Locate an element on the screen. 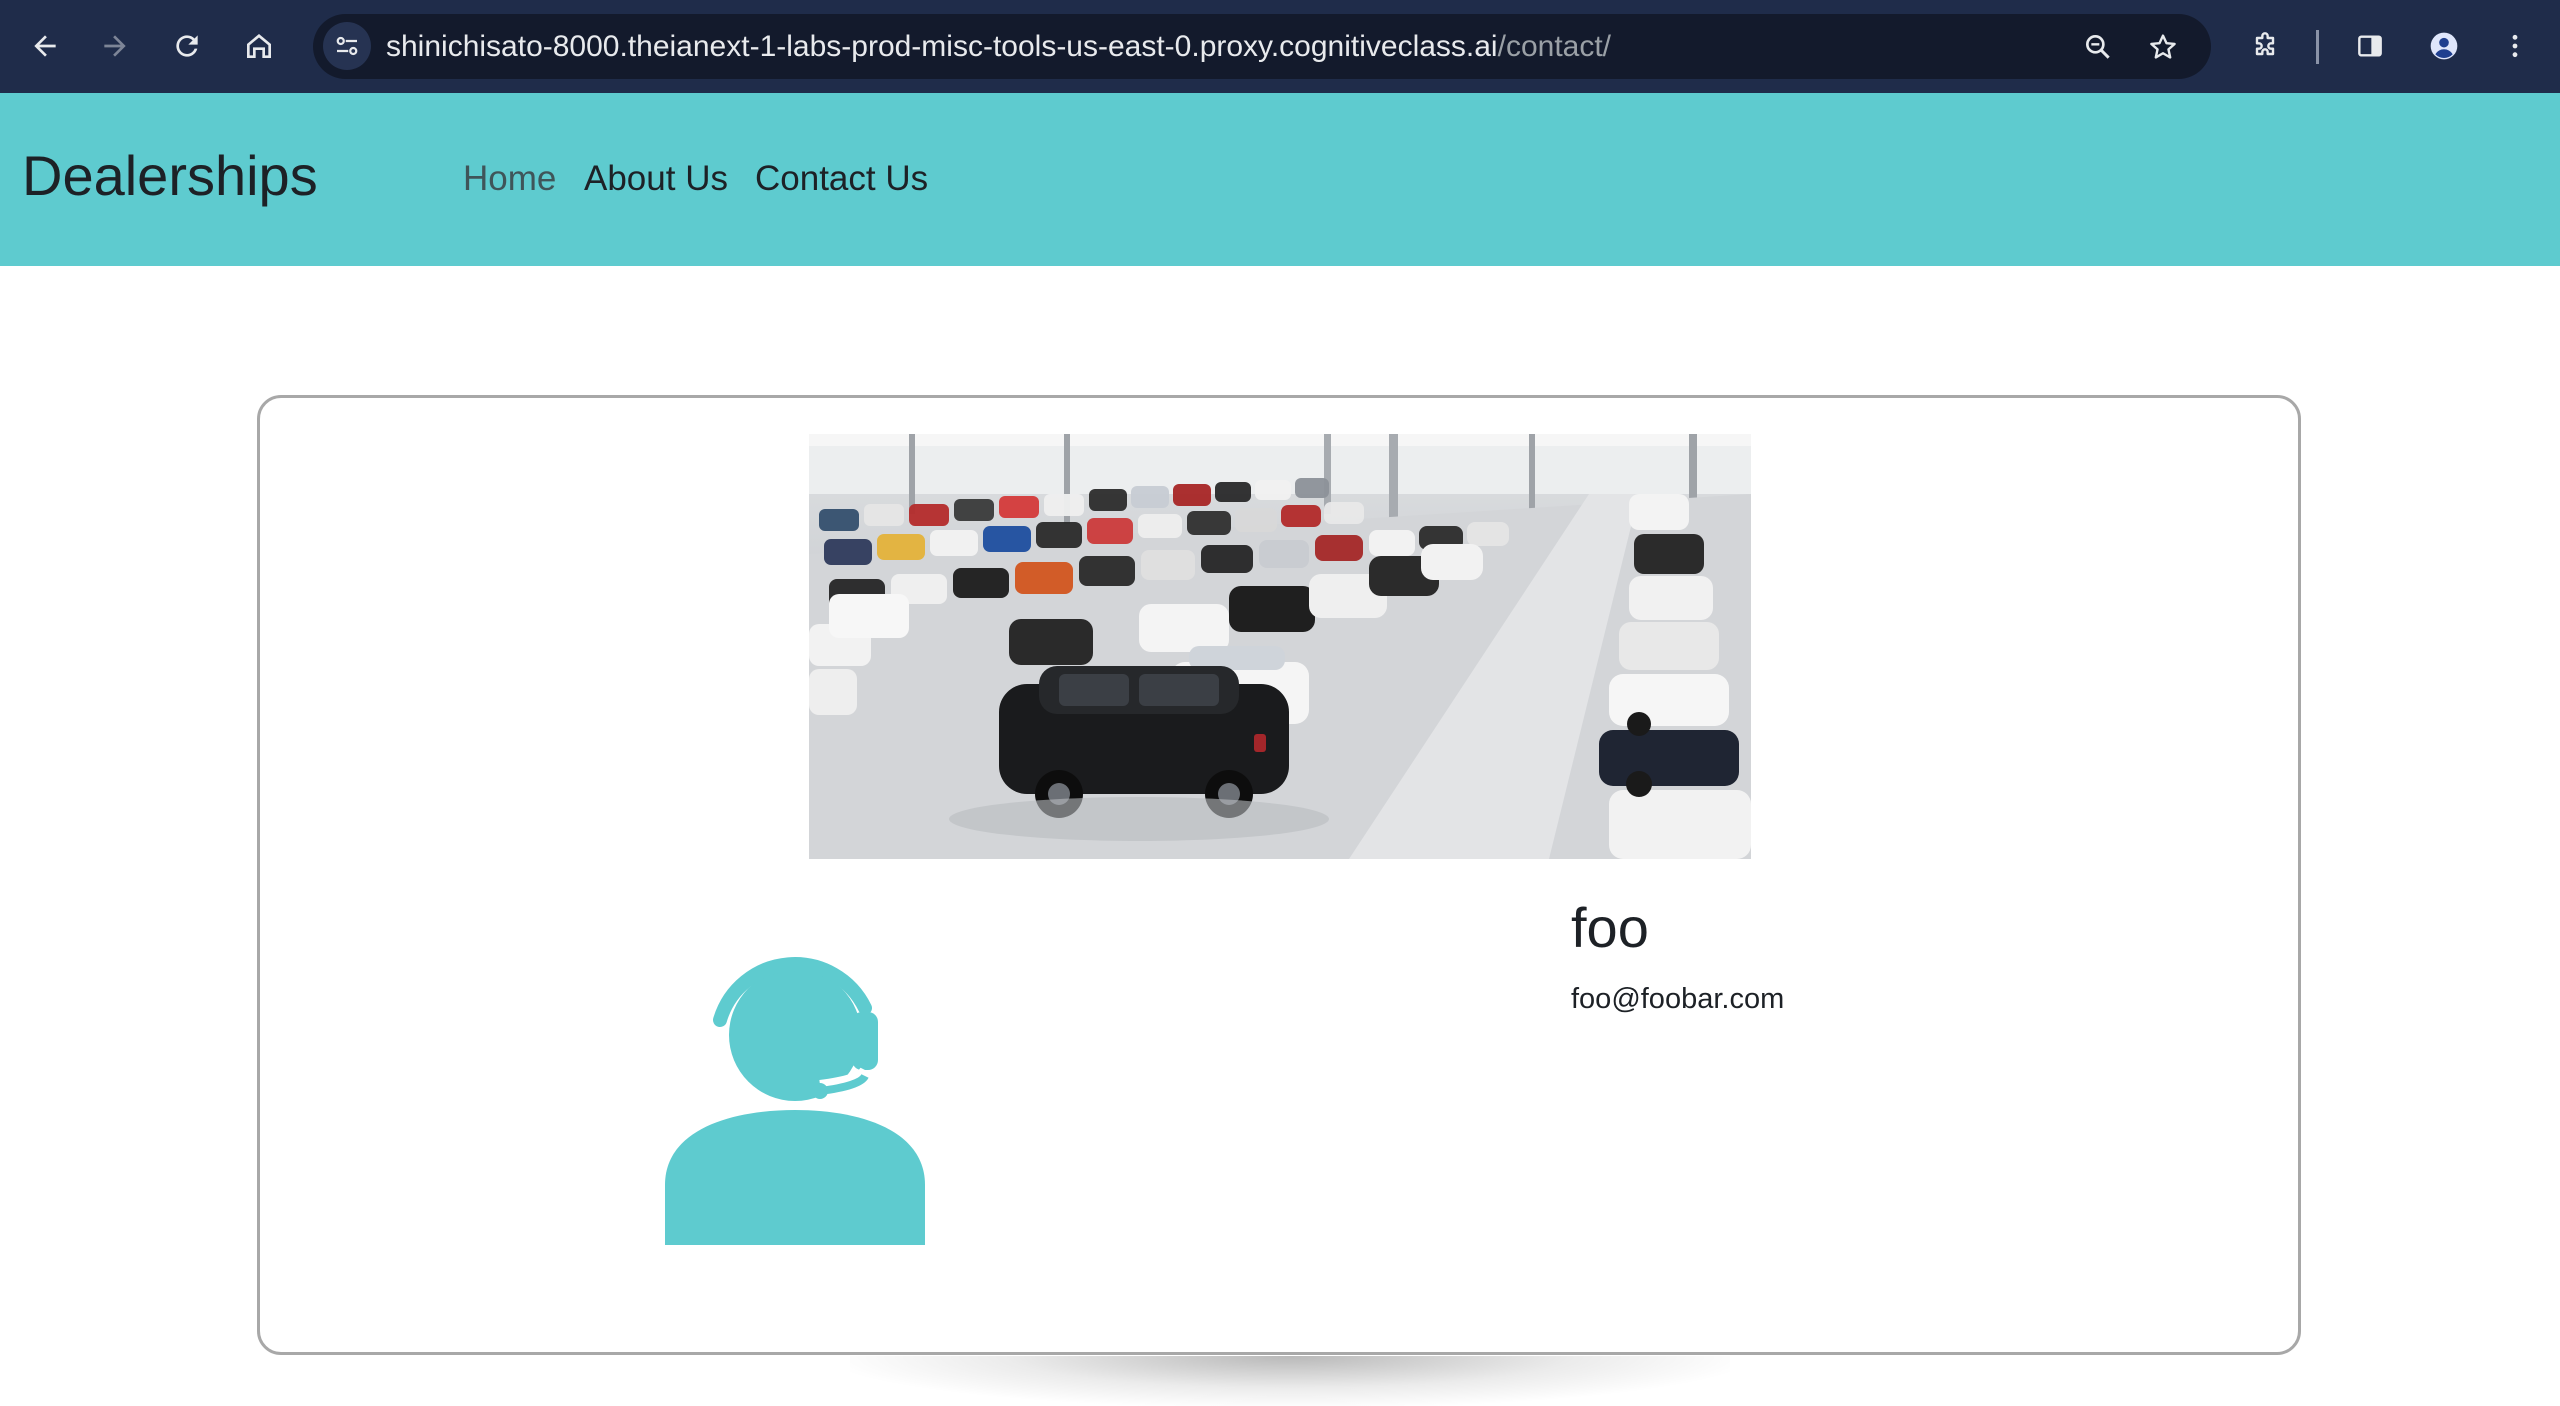  side-panel-icon is located at coordinates (2370, 46).